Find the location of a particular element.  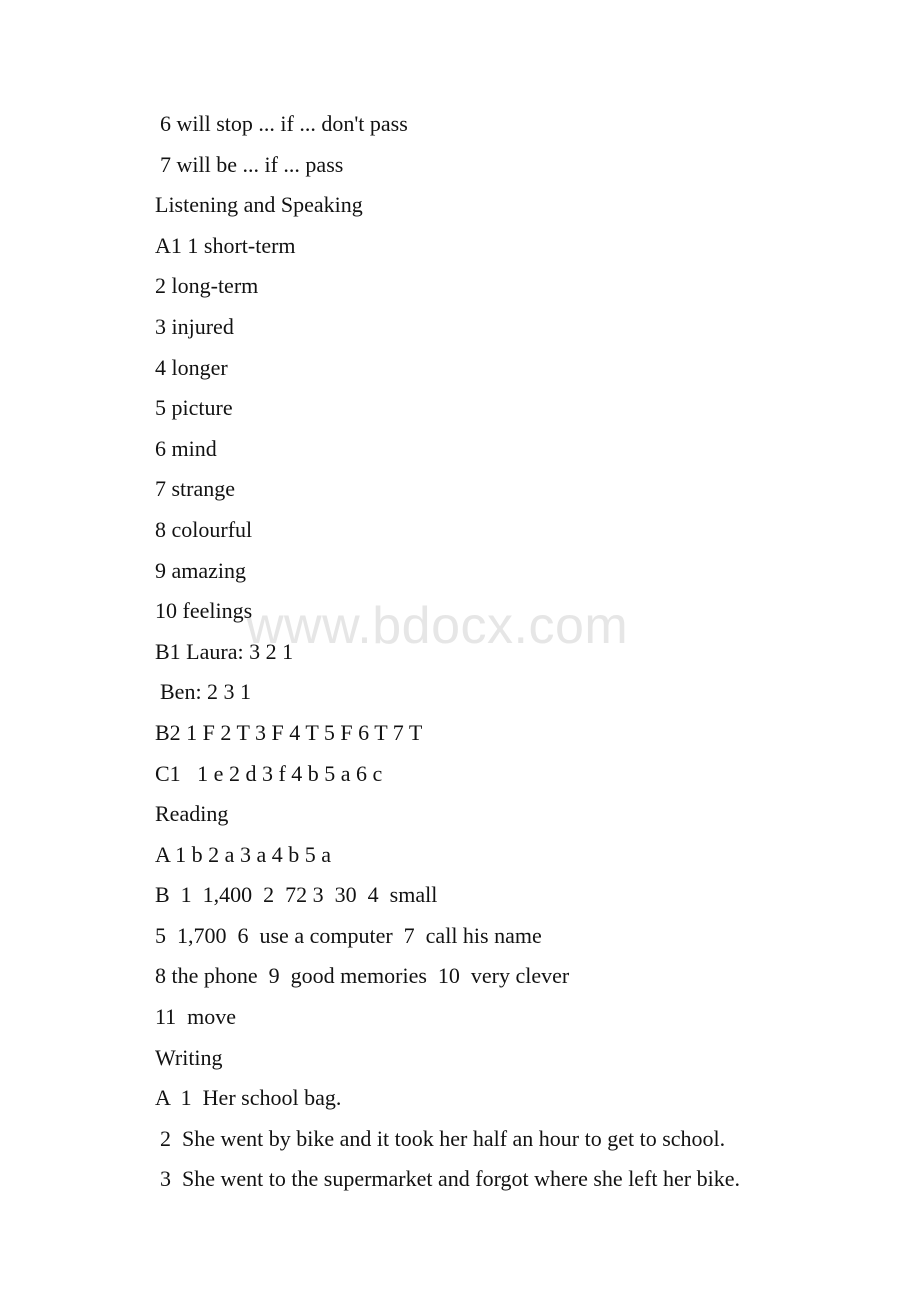

text-line: 9 amazing is located at coordinates (201, 570).